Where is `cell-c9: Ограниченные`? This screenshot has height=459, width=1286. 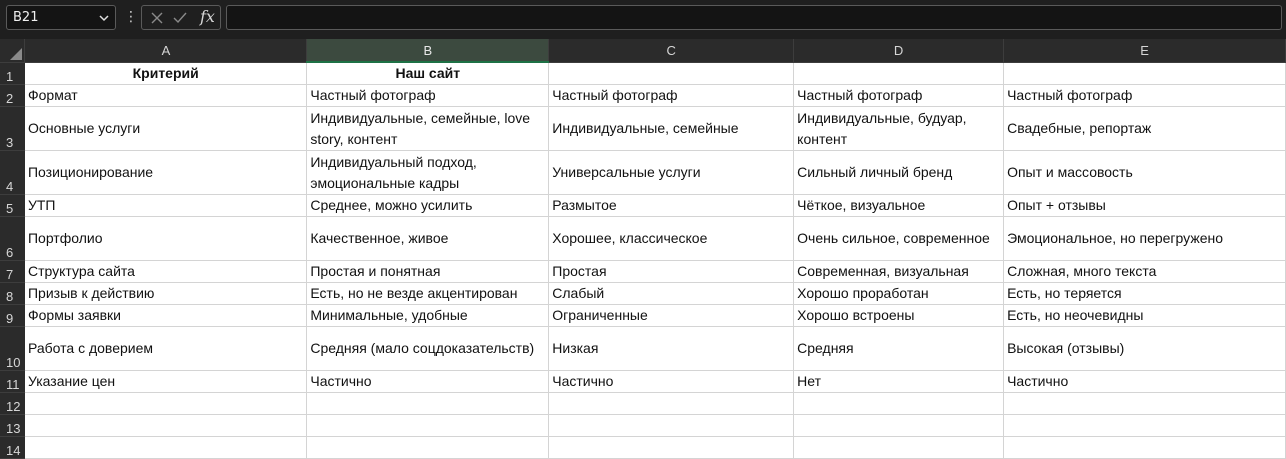 cell-c9: Ограниченные is located at coordinates (671, 315).